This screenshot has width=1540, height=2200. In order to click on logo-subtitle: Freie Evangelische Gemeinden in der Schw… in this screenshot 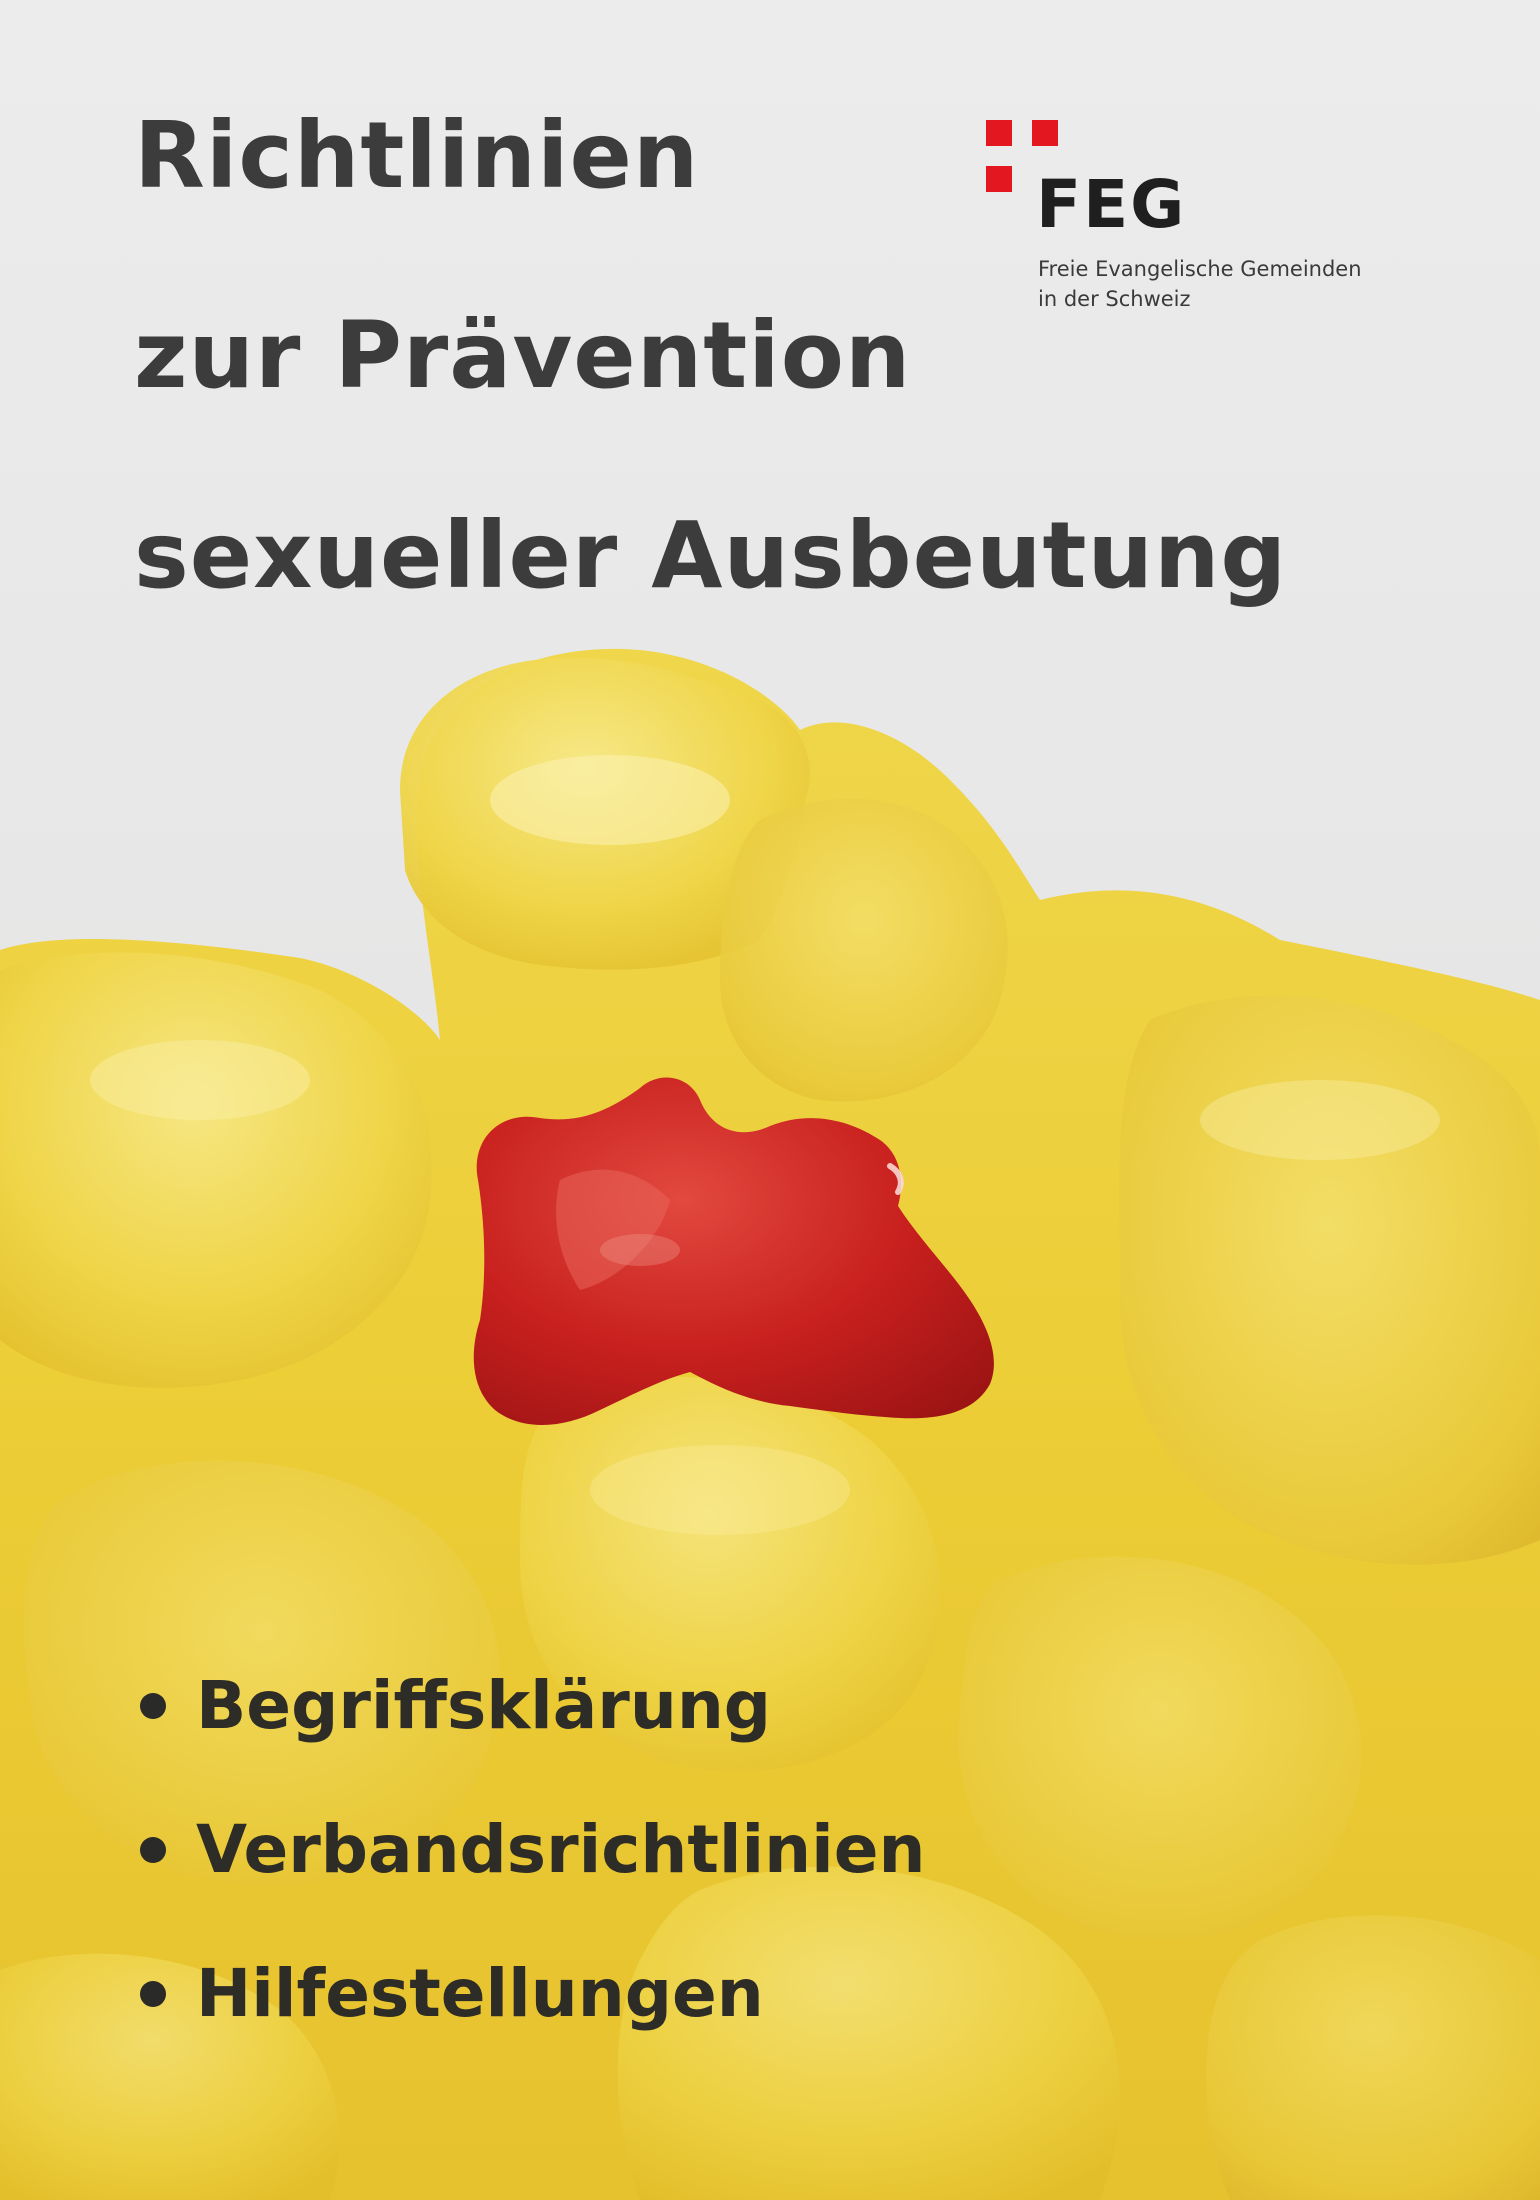, I will do `click(1200, 284)`.